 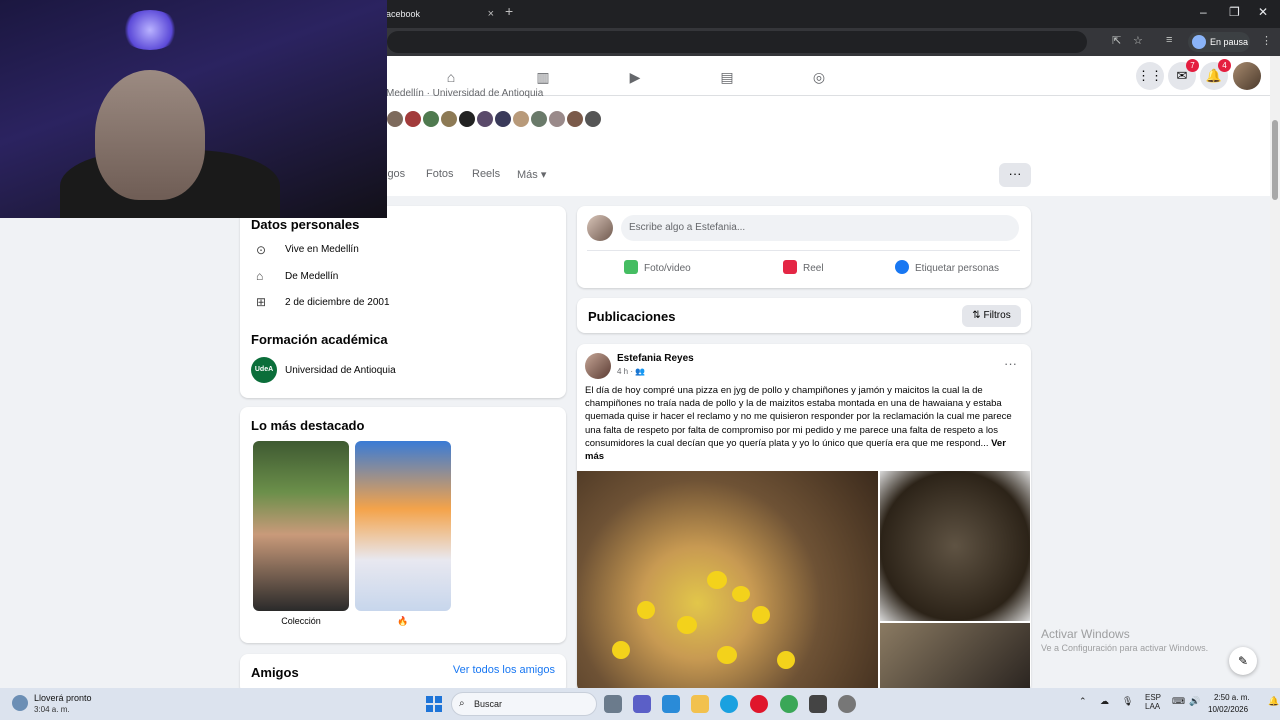 I want to click on see-all-friends-link: Ver todos los amigos, so click(x=504, y=670).